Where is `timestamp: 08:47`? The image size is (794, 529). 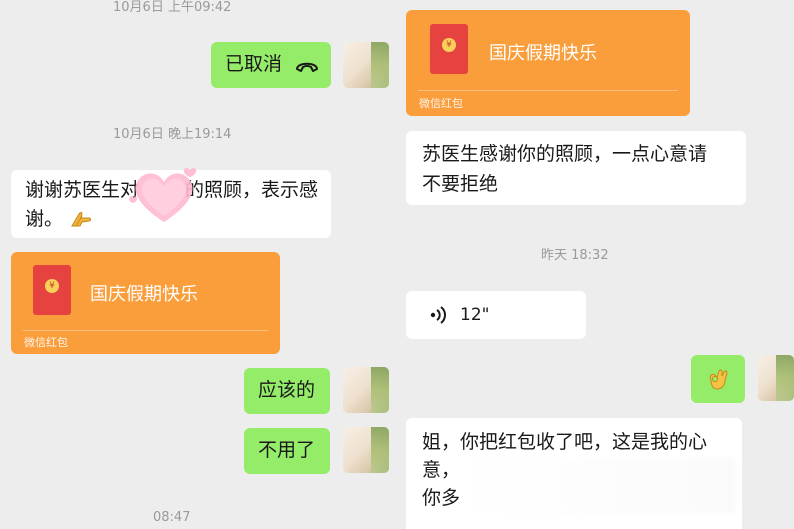
timestamp: 08:47 is located at coordinates (172, 517).